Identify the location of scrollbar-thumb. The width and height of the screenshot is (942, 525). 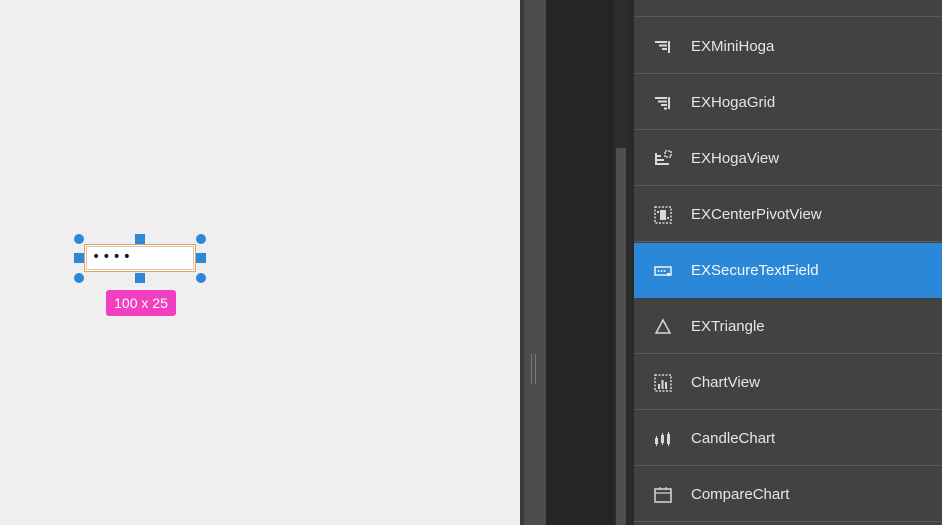
(621, 336).